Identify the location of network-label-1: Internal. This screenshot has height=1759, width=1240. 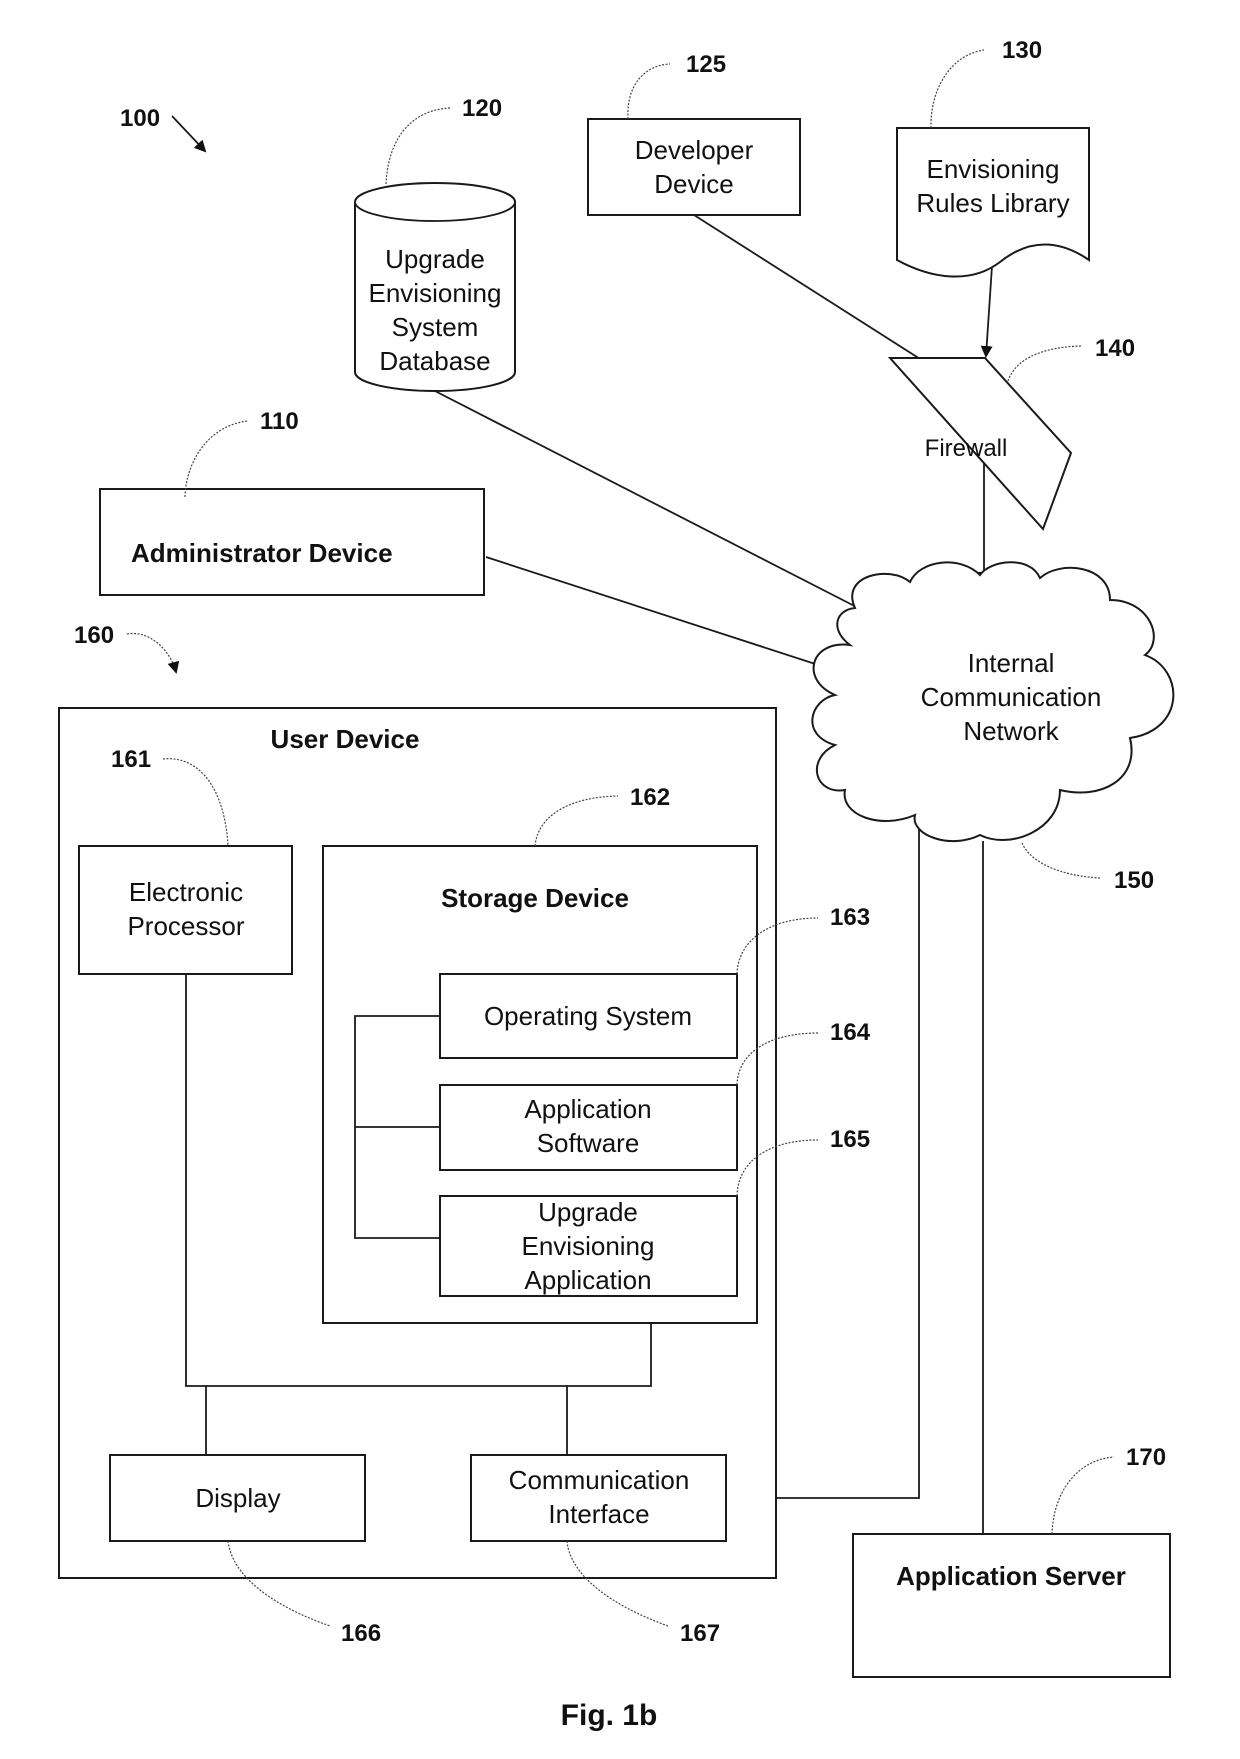
(1011, 663).